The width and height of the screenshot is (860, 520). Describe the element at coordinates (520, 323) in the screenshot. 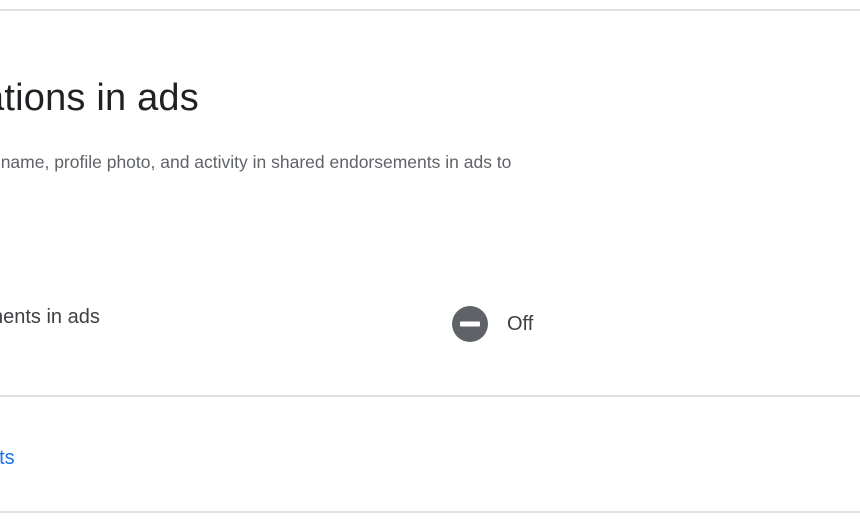

I see `status-text: Off` at that location.